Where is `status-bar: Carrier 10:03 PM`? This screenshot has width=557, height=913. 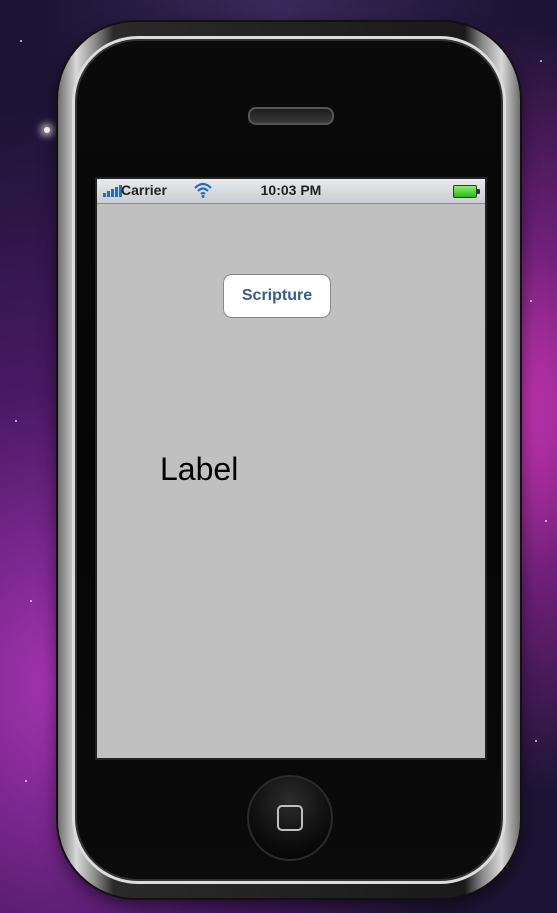 status-bar: Carrier 10:03 PM is located at coordinates (291, 191).